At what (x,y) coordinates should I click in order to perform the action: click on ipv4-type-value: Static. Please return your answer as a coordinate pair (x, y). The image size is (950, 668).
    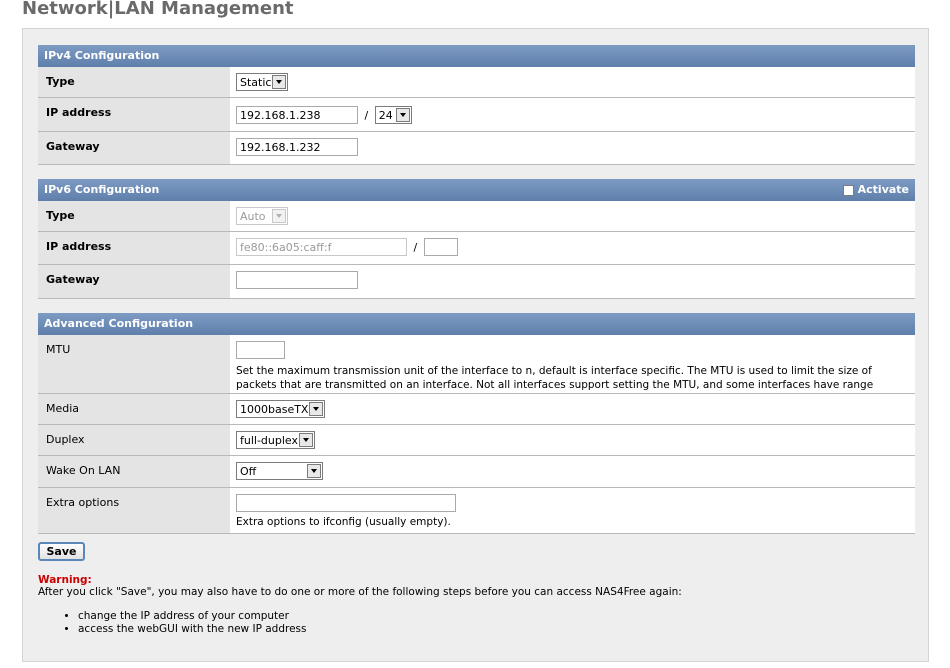
    Looking at the image, I should click on (256, 82).